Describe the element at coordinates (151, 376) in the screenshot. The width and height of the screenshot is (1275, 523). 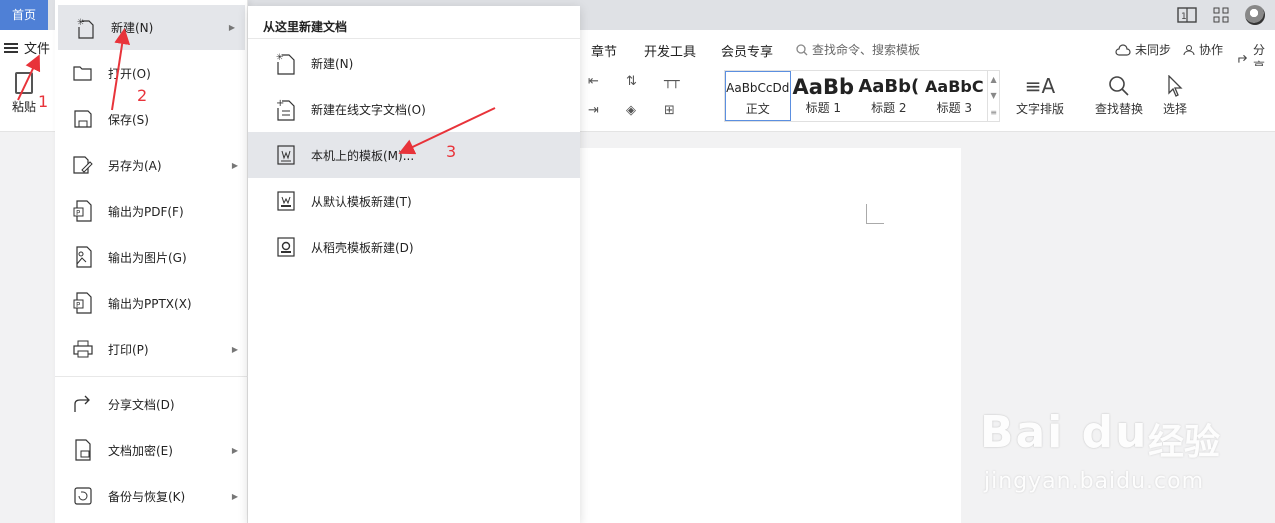
I see `menu-divider` at that location.